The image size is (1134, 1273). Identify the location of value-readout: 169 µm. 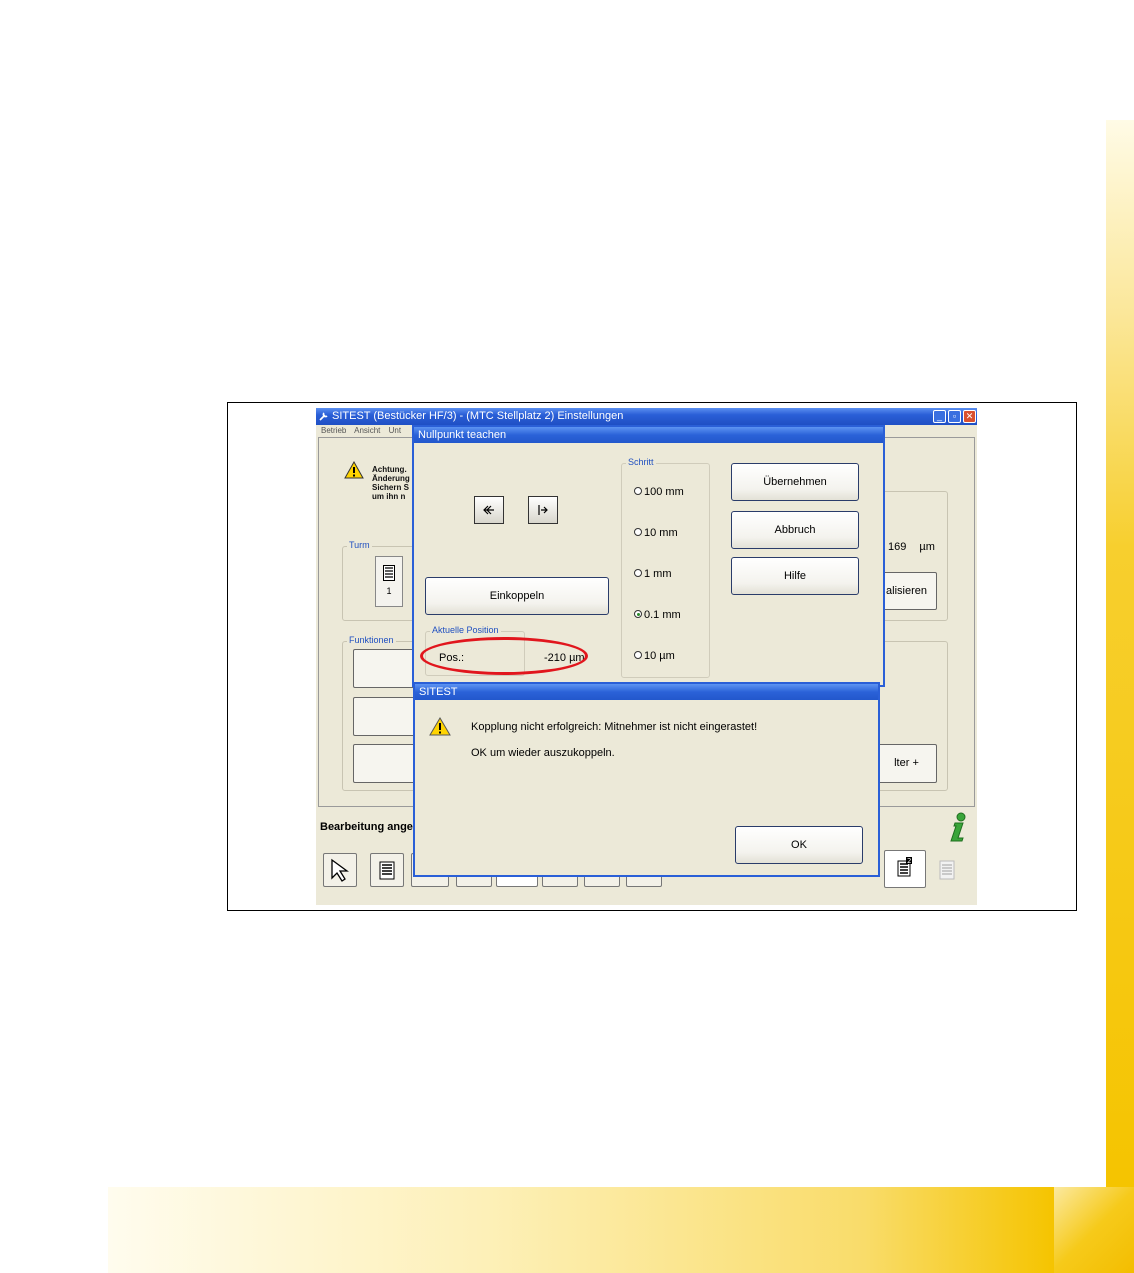
(911, 547).